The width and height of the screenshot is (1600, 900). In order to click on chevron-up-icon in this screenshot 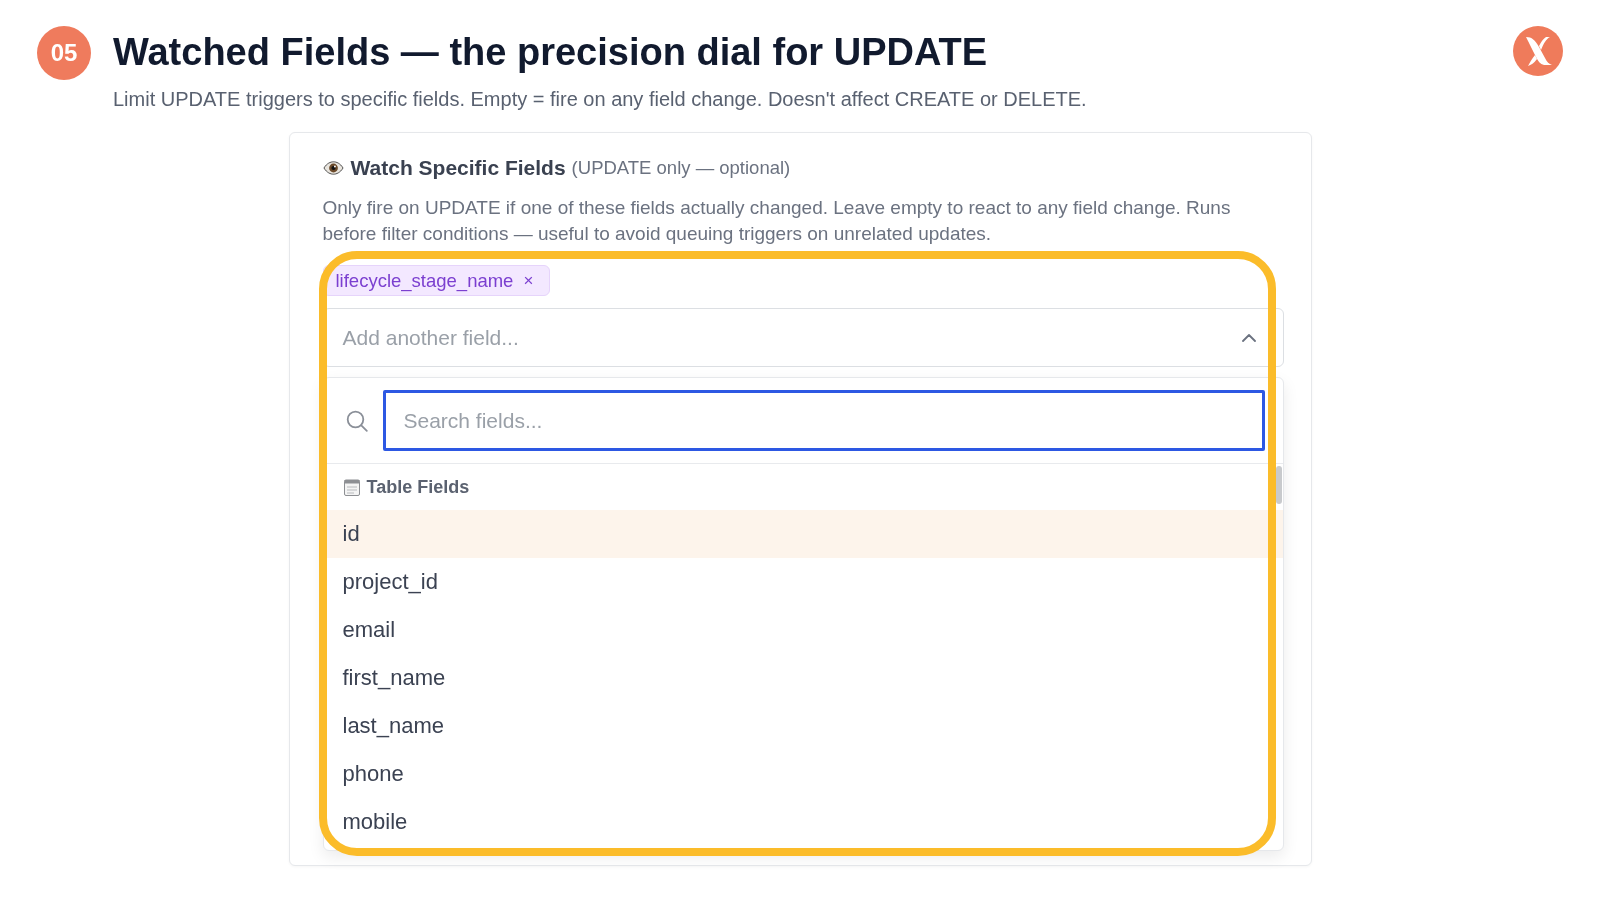, I will do `click(1248, 337)`.